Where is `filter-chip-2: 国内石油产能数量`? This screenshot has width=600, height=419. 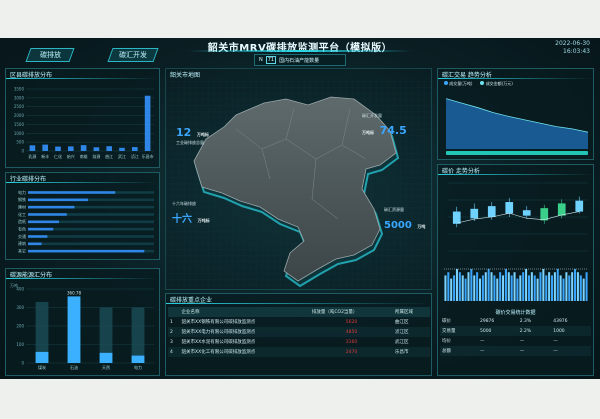 filter-chip-2: 国内石油产能数量 is located at coordinates (299, 60).